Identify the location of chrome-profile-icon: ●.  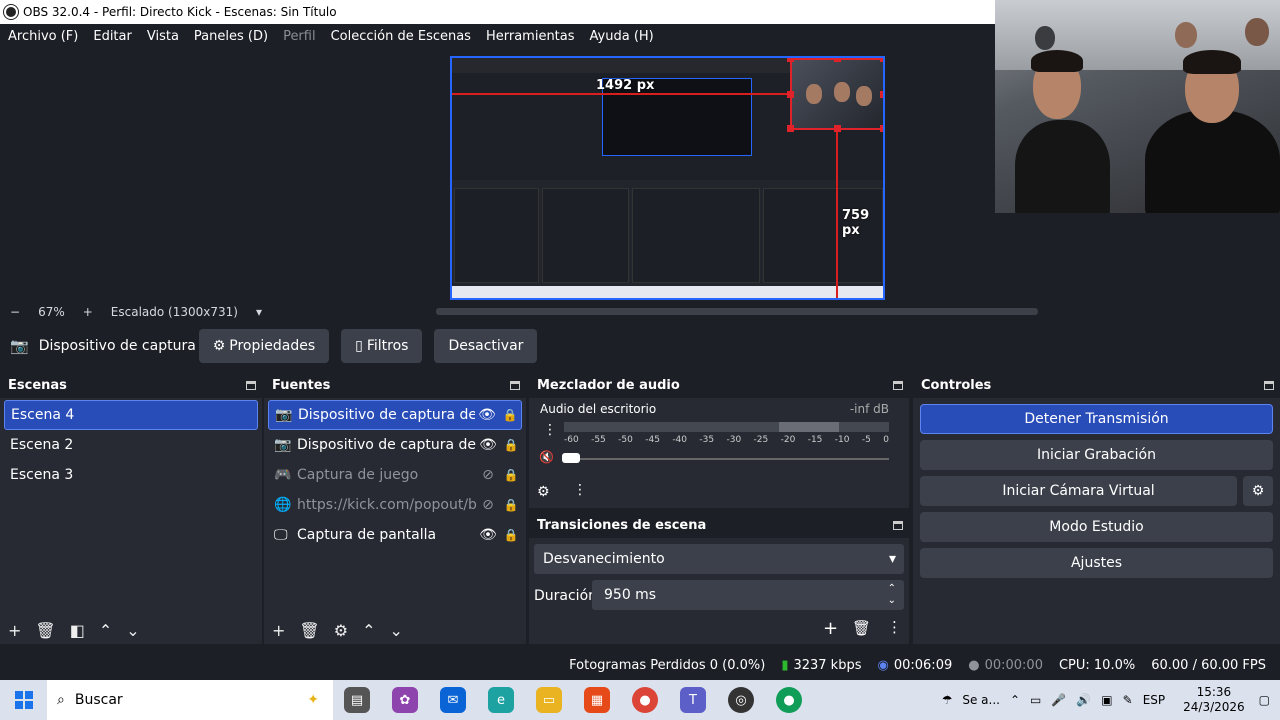
(789, 700).